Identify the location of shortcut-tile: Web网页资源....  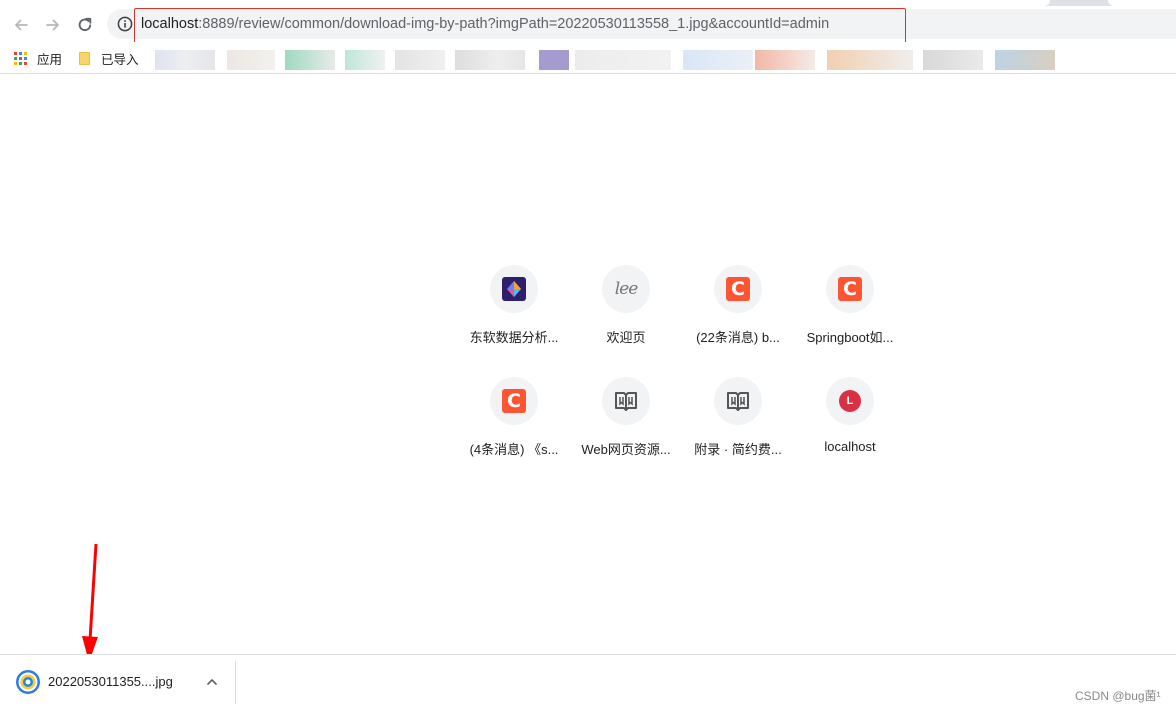
(626, 429).